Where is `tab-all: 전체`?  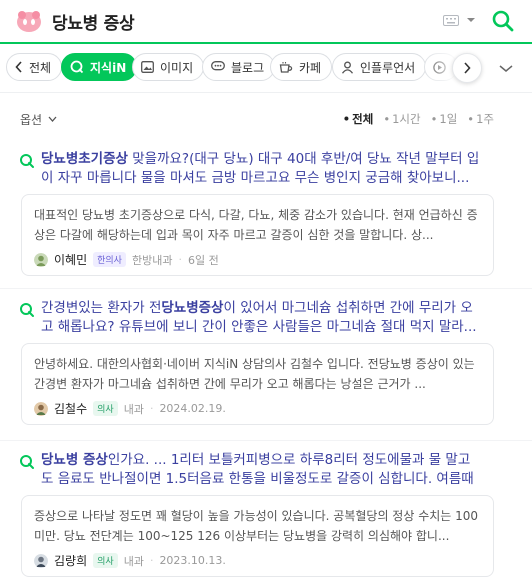 tab-all: 전체 is located at coordinates (34, 67).